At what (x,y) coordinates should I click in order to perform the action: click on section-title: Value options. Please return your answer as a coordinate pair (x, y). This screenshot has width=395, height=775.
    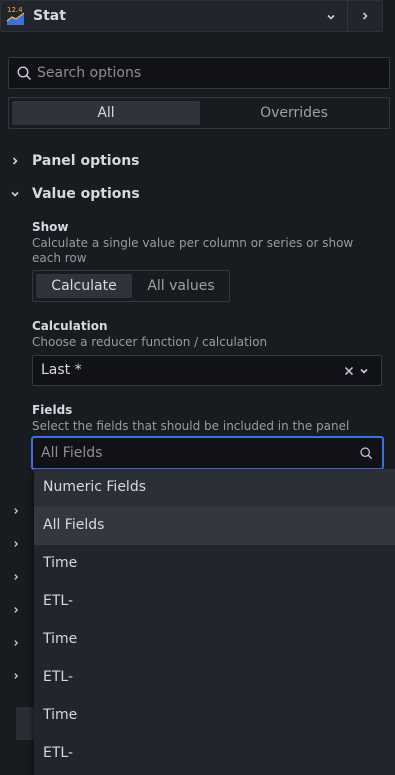
    Looking at the image, I should click on (86, 194).